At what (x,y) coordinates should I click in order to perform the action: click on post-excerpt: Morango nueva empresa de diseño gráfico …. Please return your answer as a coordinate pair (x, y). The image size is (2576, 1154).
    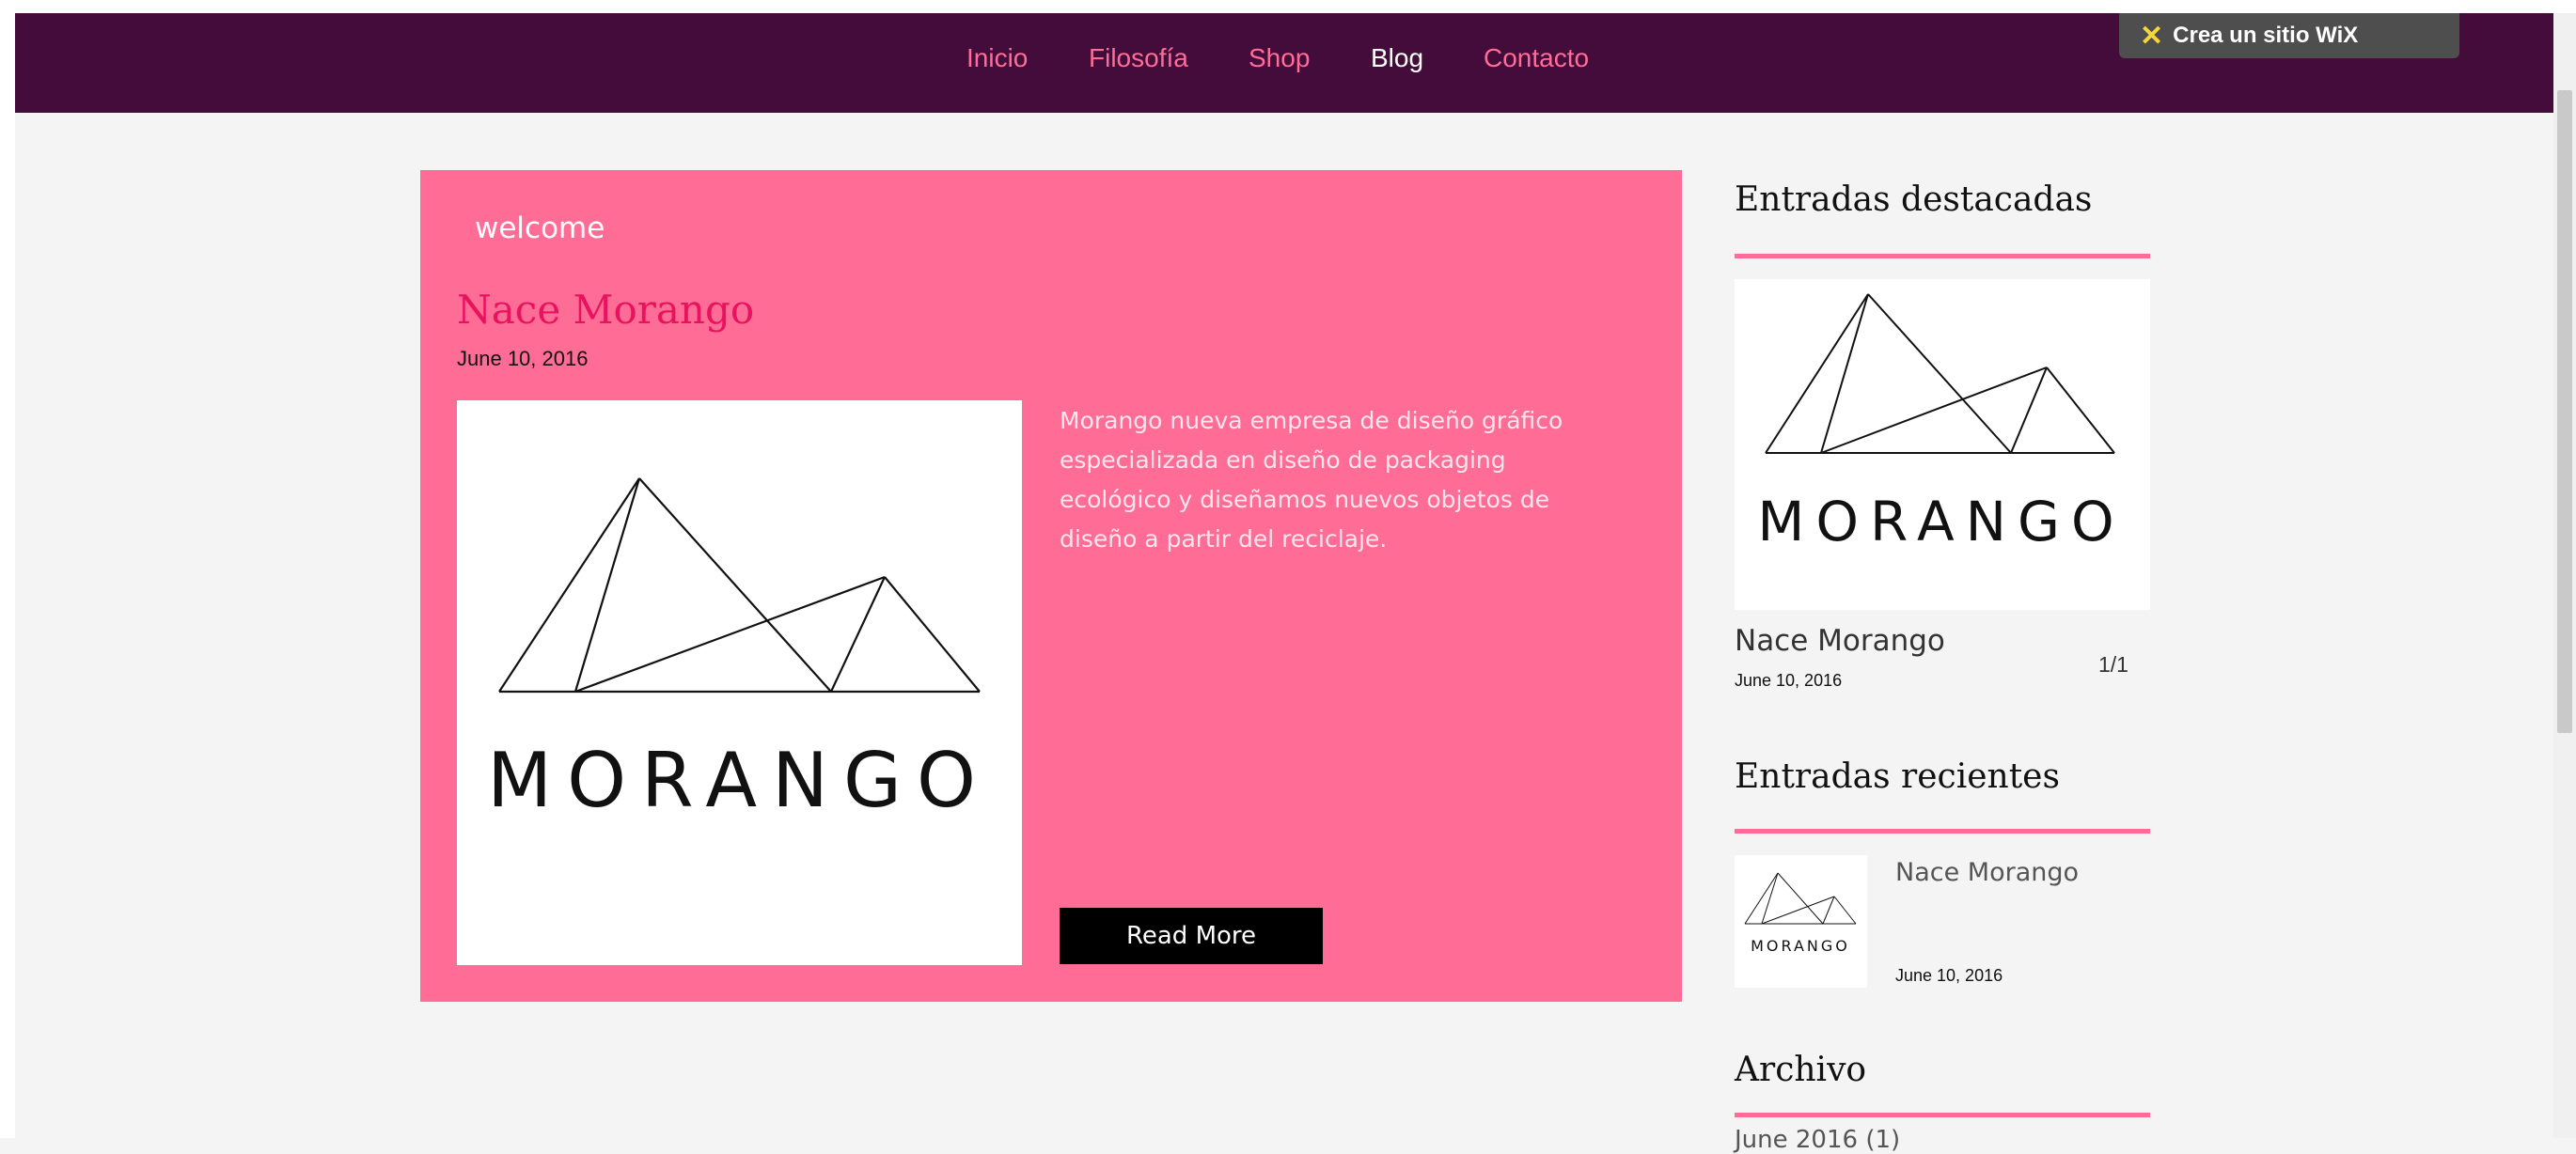
    Looking at the image, I should click on (1312, 480).